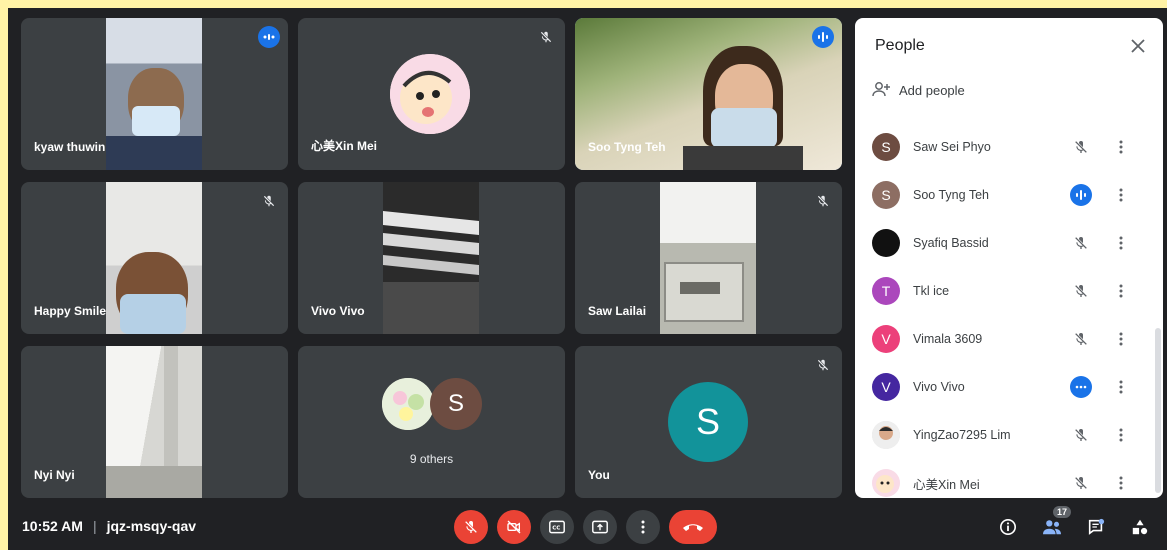 The image size is (1167, 550). What do you see at coordinates (1005, 243) in the screenshot?
I see `participant-row: Syafiq Bassid` at bounding box center [1005, 243].